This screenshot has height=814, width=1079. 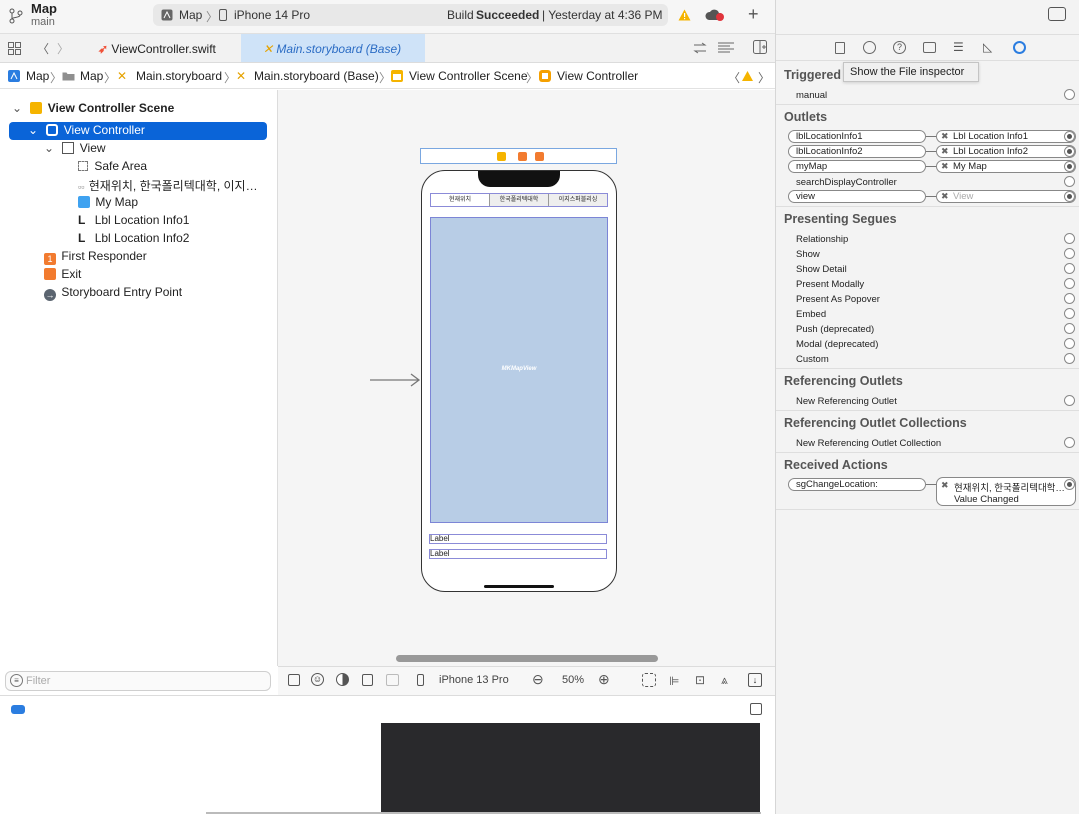 I want to click on outline-item-scene: ⌄ View Controller Scene, so click(x=93, y=110).